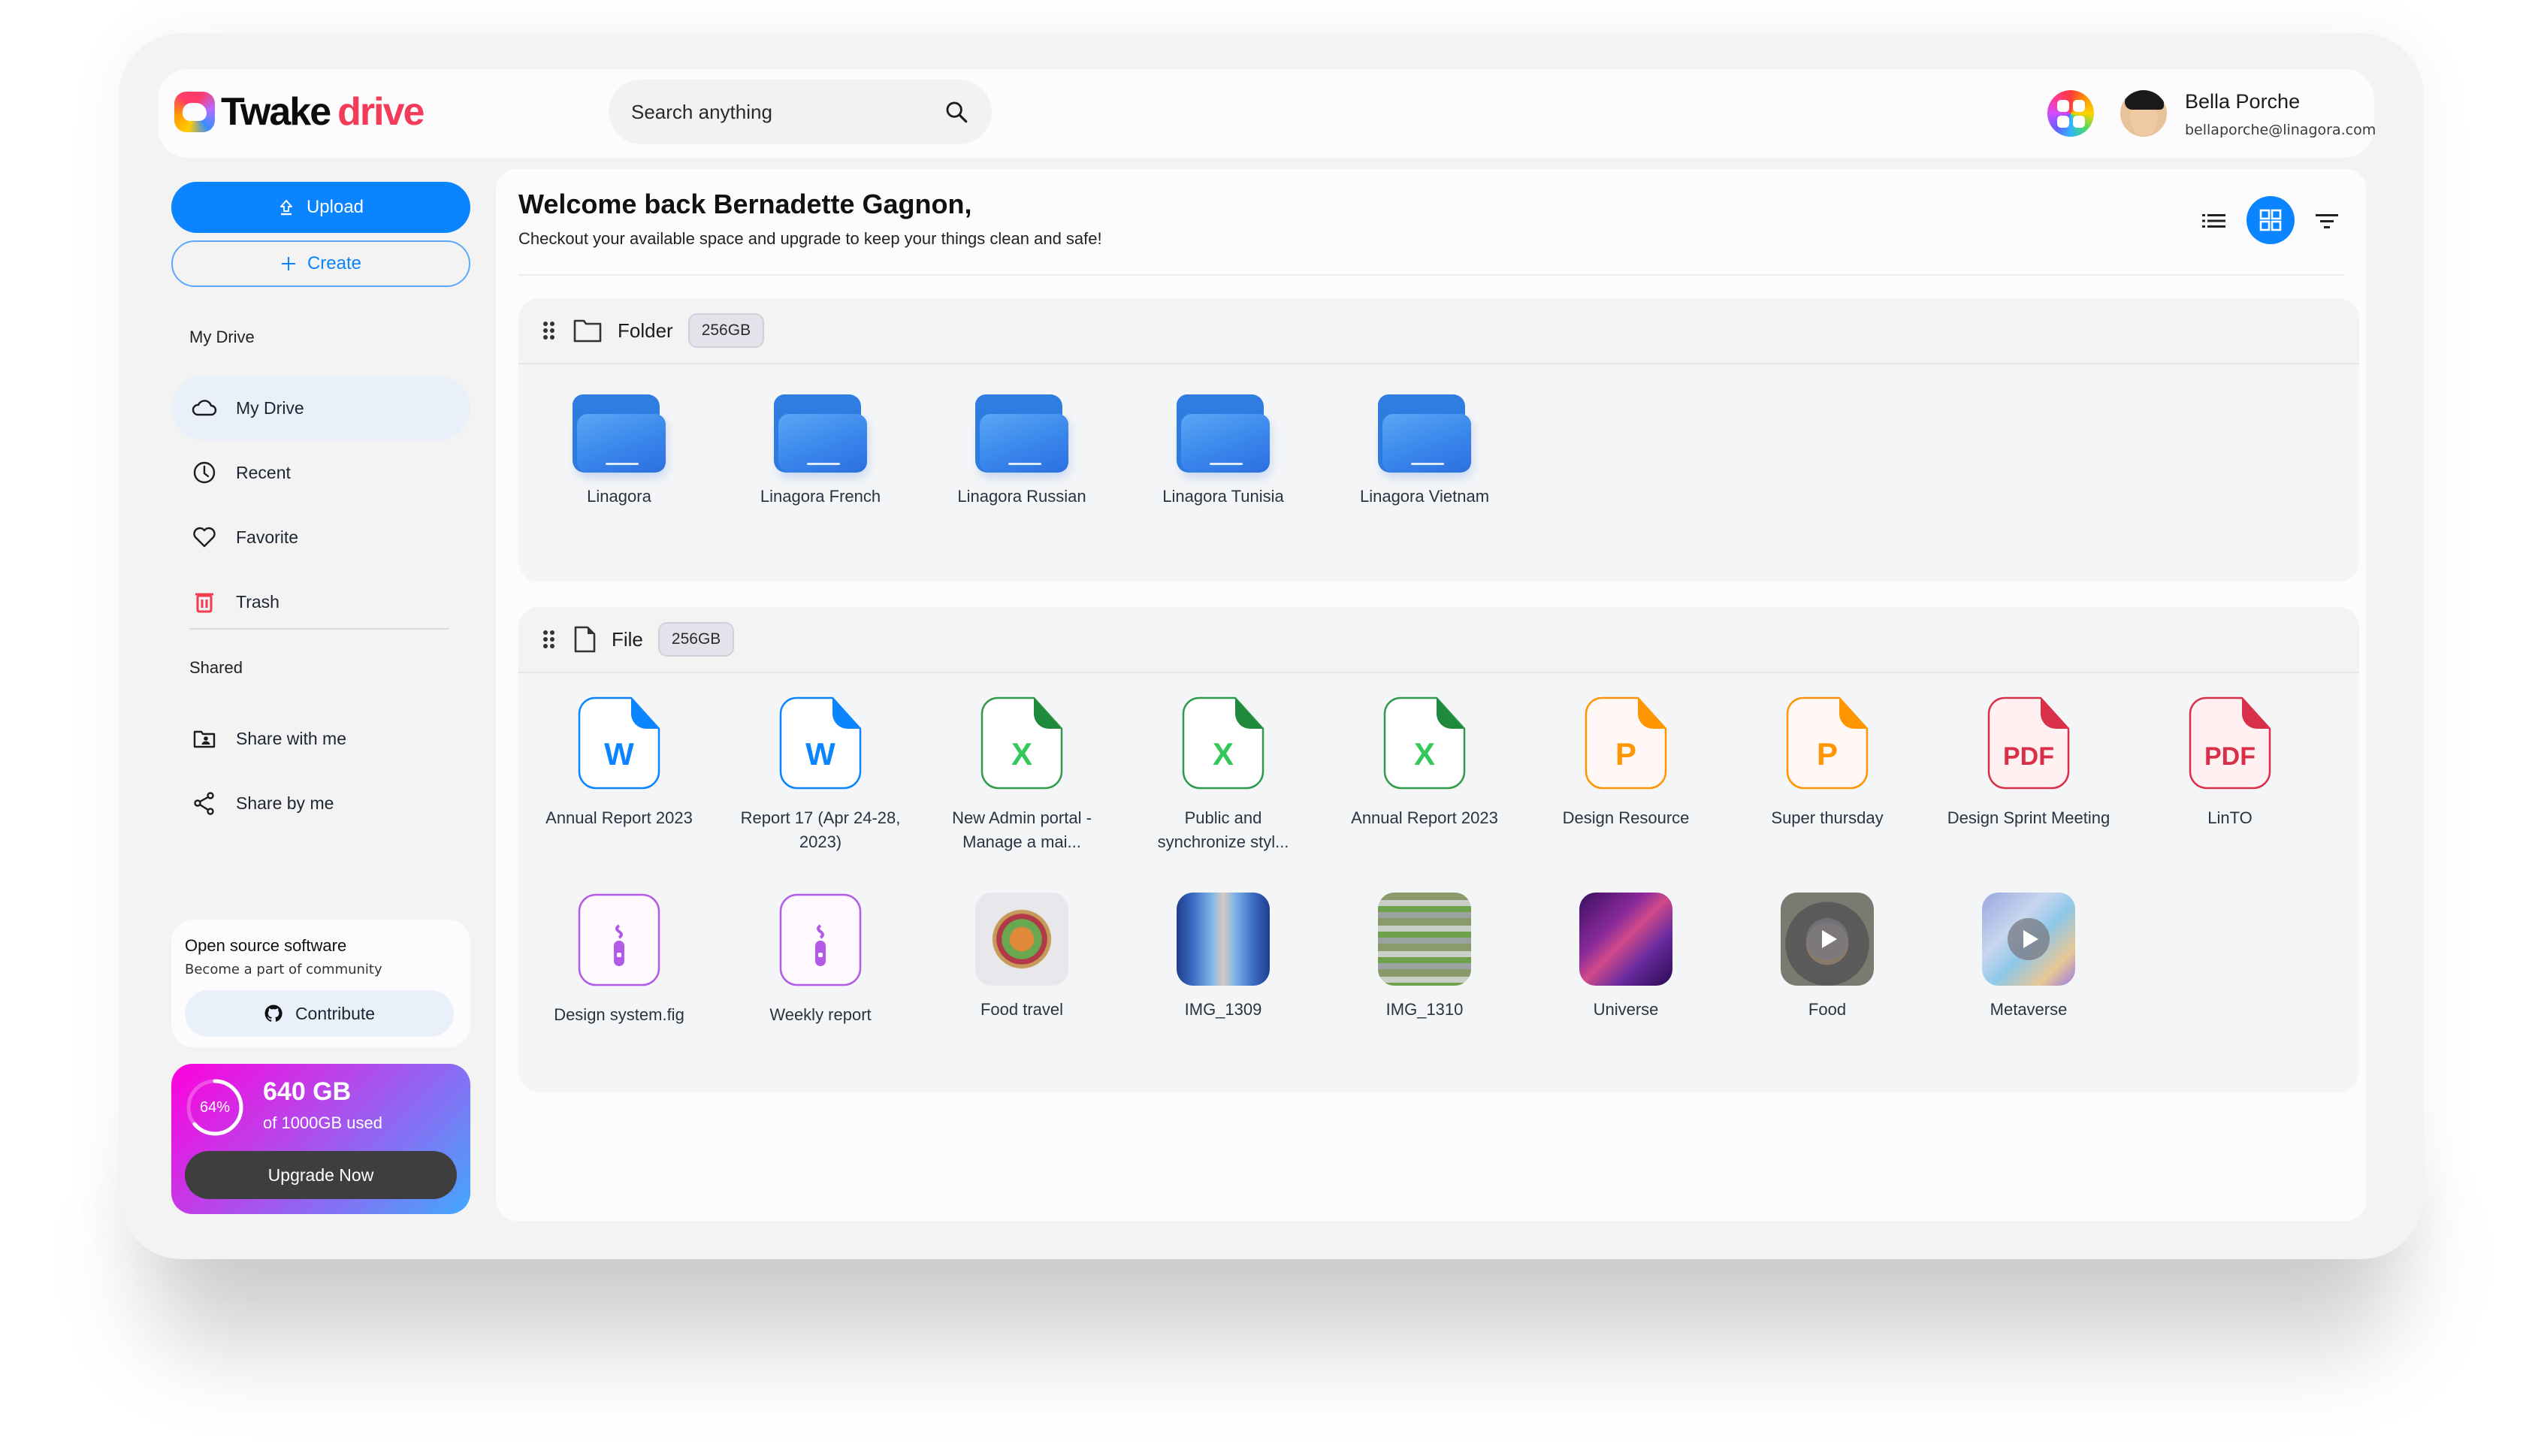 This screenshot has width=2529, height=1456. What do you see at coordinates (204, 537) in the screenshot?
I see `heart-icon` at bounding box center [204, 537].